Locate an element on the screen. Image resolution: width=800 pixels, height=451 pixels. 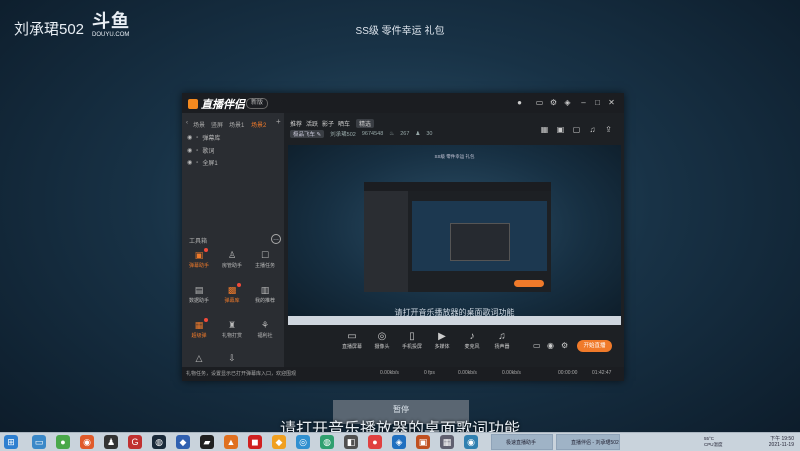
app-titlebar: 直播伴侣 新版 ● ▭ ⚙ ◈ – □ ✕ is located at coordinates (403, 103).